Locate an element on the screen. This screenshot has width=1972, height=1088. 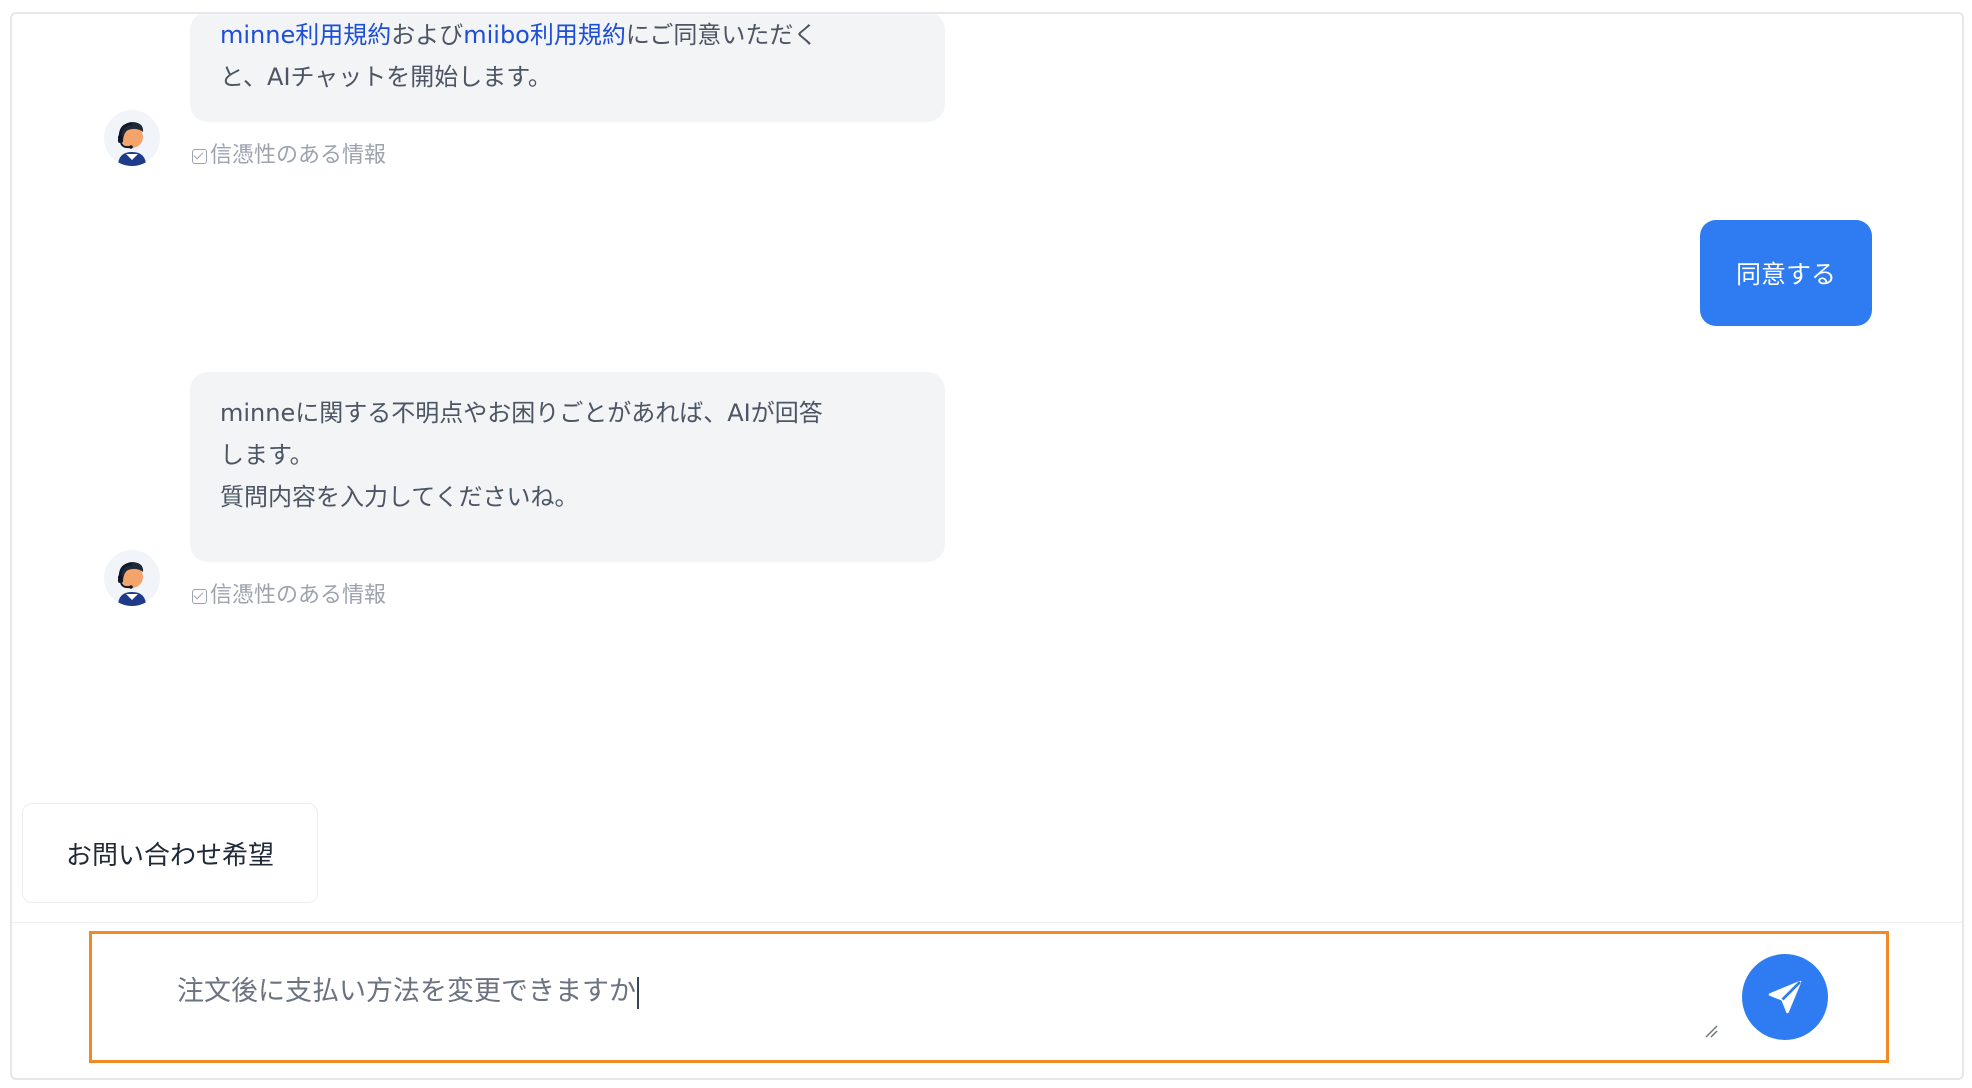
text-caret is located at coordinates (638, 992).